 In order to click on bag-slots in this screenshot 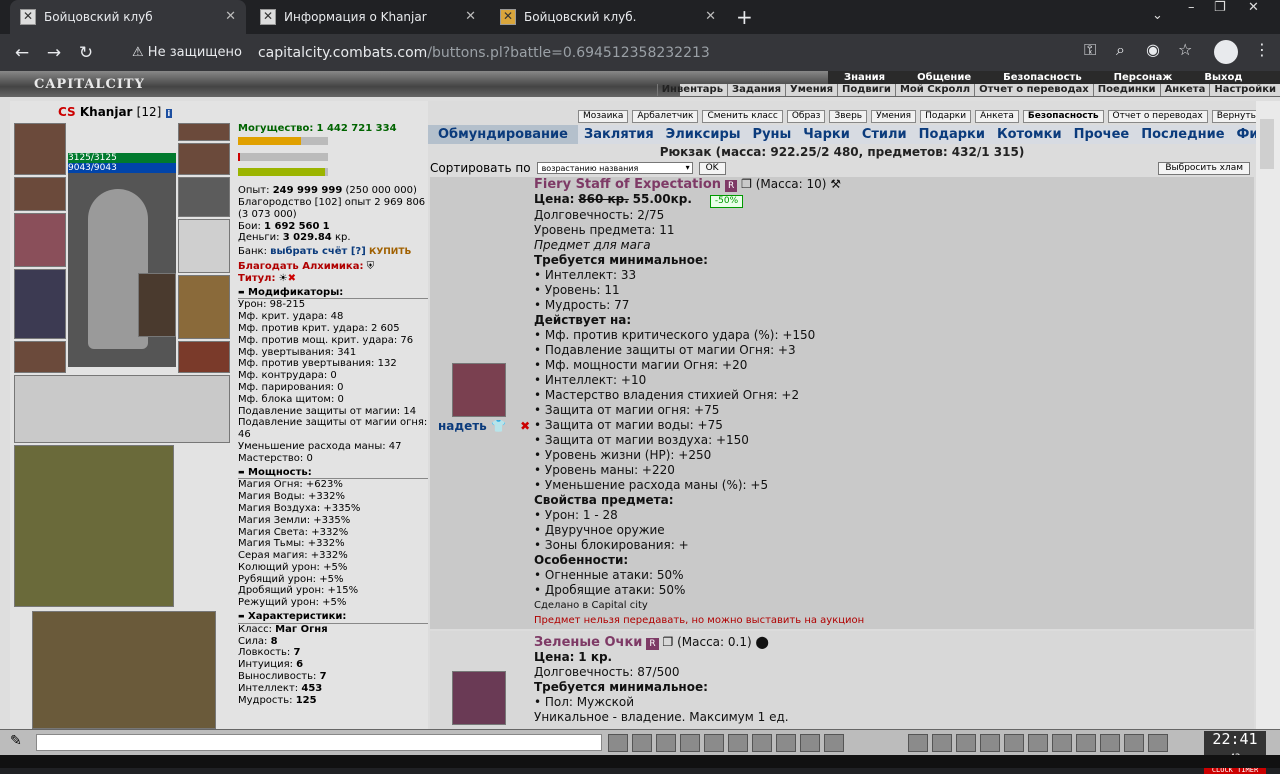, I will do `click(94, 526)`.